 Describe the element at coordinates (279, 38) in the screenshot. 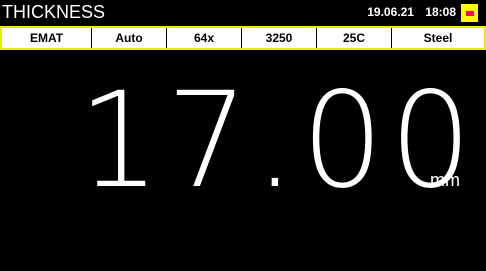

I see `velocity-setting: 3250` at that location.